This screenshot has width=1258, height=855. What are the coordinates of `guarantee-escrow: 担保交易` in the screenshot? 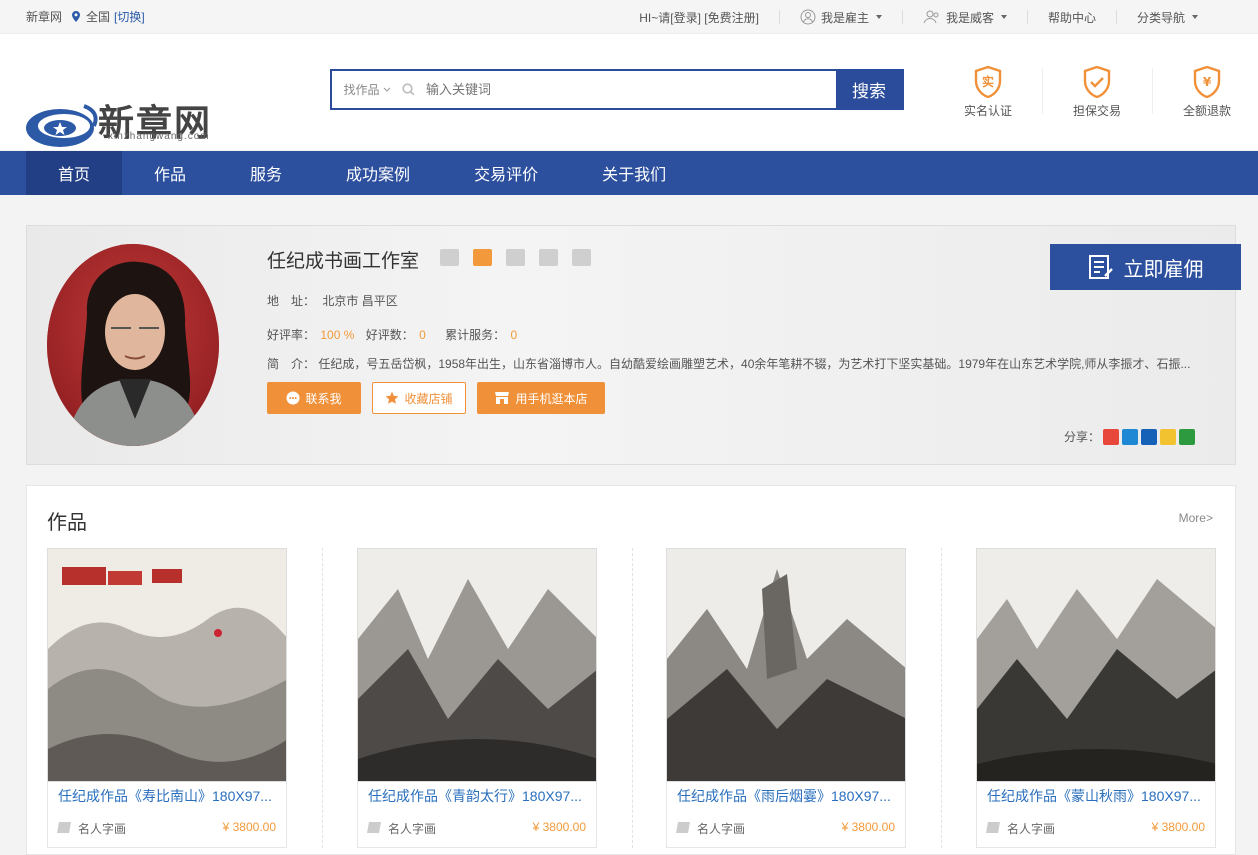 It's located at (1097, 92).